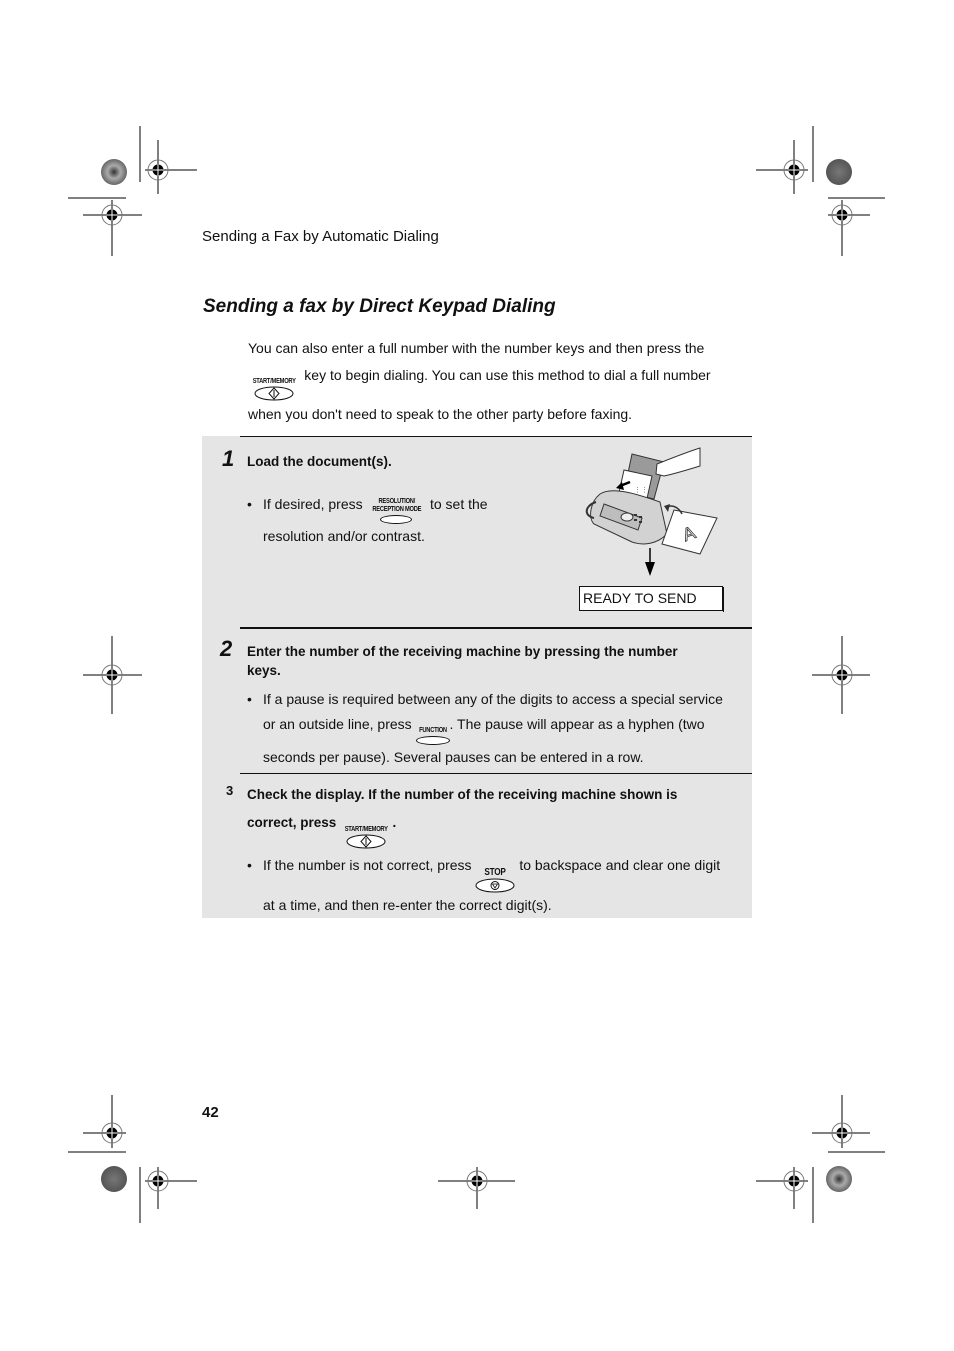  I want to click on registration-mark-mid-right, so click(841, 675).